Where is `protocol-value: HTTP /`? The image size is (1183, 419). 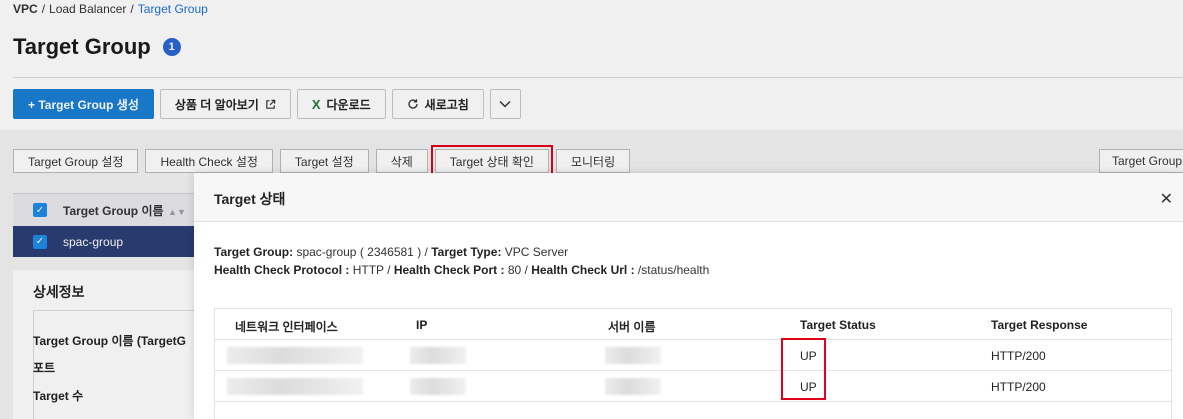
protocol-value: HTTP / is located at coordinates (371, 270).